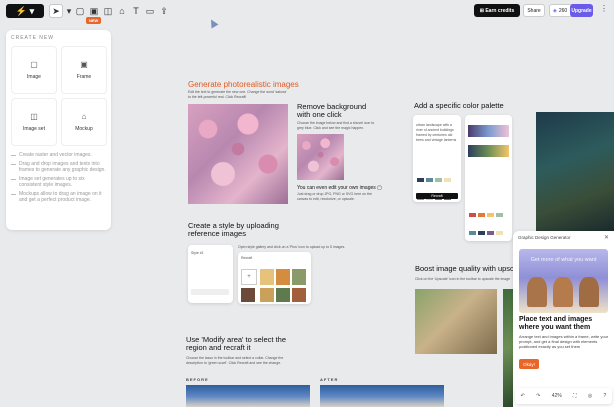 The height and width of the screenshot is (407, 614). What do you see at coordinates (58, 155) in the screenshot?
I see `sidebar-hint: Create raster and vector images.` at bounding box center [58, 155].